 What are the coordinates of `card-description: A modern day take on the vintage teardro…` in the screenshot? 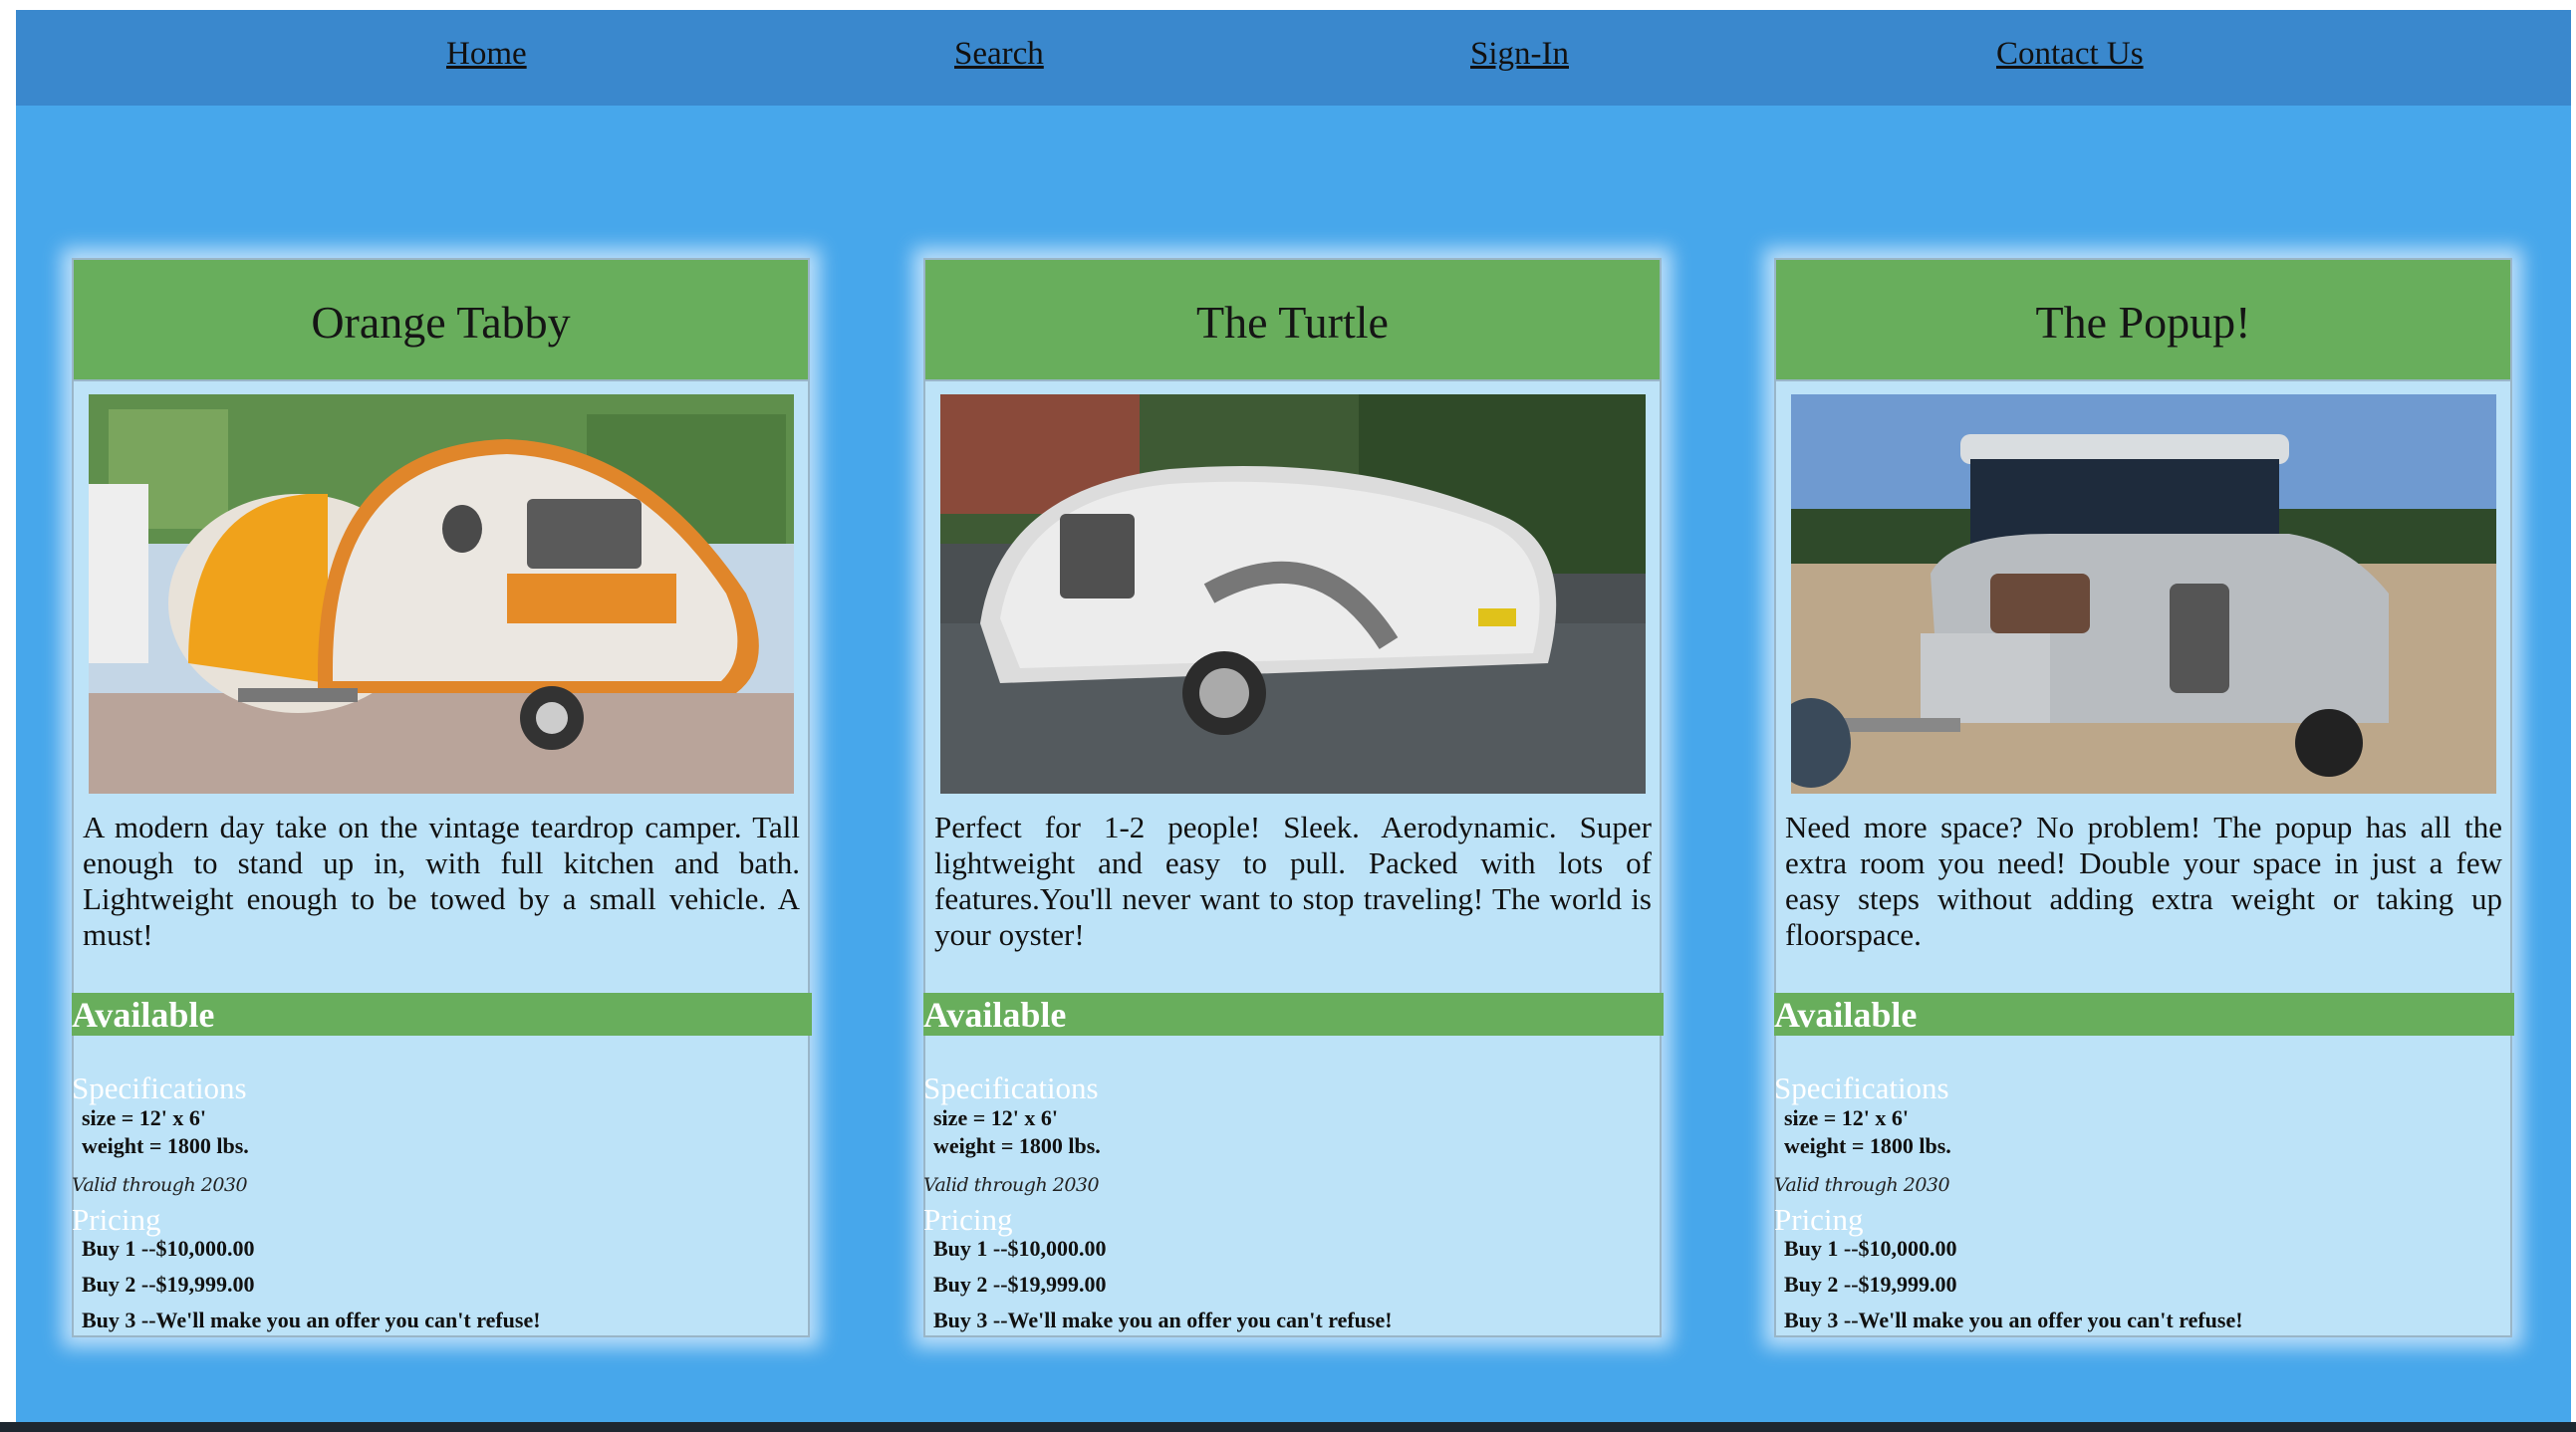 It's located at (441, 881).